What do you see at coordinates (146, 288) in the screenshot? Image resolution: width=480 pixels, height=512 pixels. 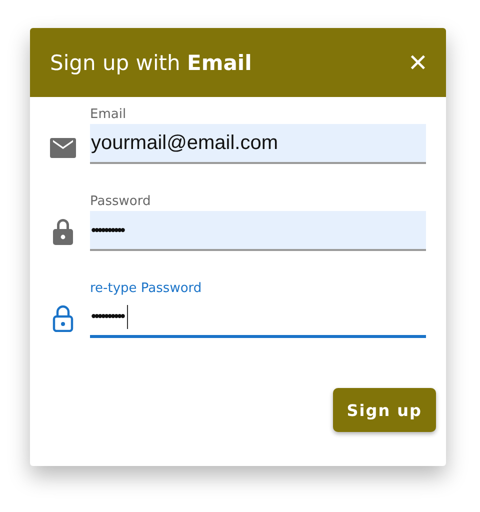 I see `field-label: re-type Password` at bounding box center [146, 288].